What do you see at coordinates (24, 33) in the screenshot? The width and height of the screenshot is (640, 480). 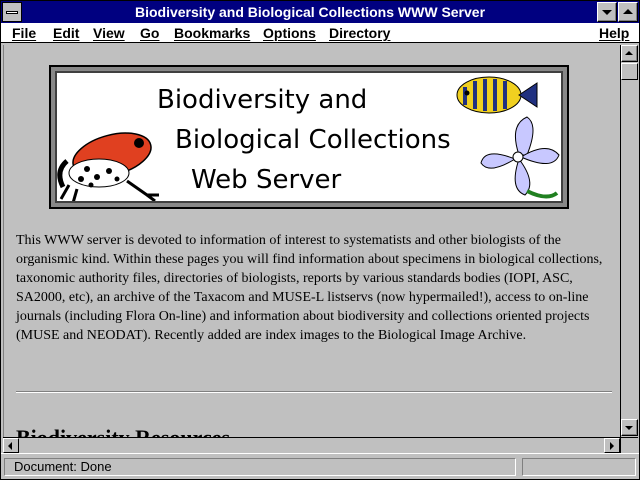 I see `menu-file: File` at bounding box center [24, 33].